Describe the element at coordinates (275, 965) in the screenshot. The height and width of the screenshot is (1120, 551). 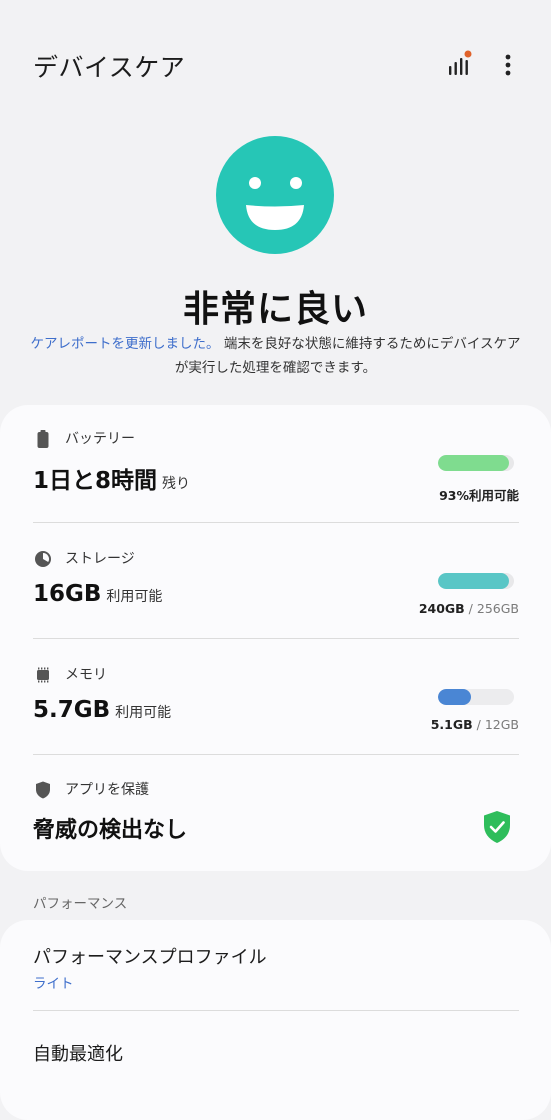
I see `performance-profile-row: パフォーマンスプロファイル ライト` at that location.